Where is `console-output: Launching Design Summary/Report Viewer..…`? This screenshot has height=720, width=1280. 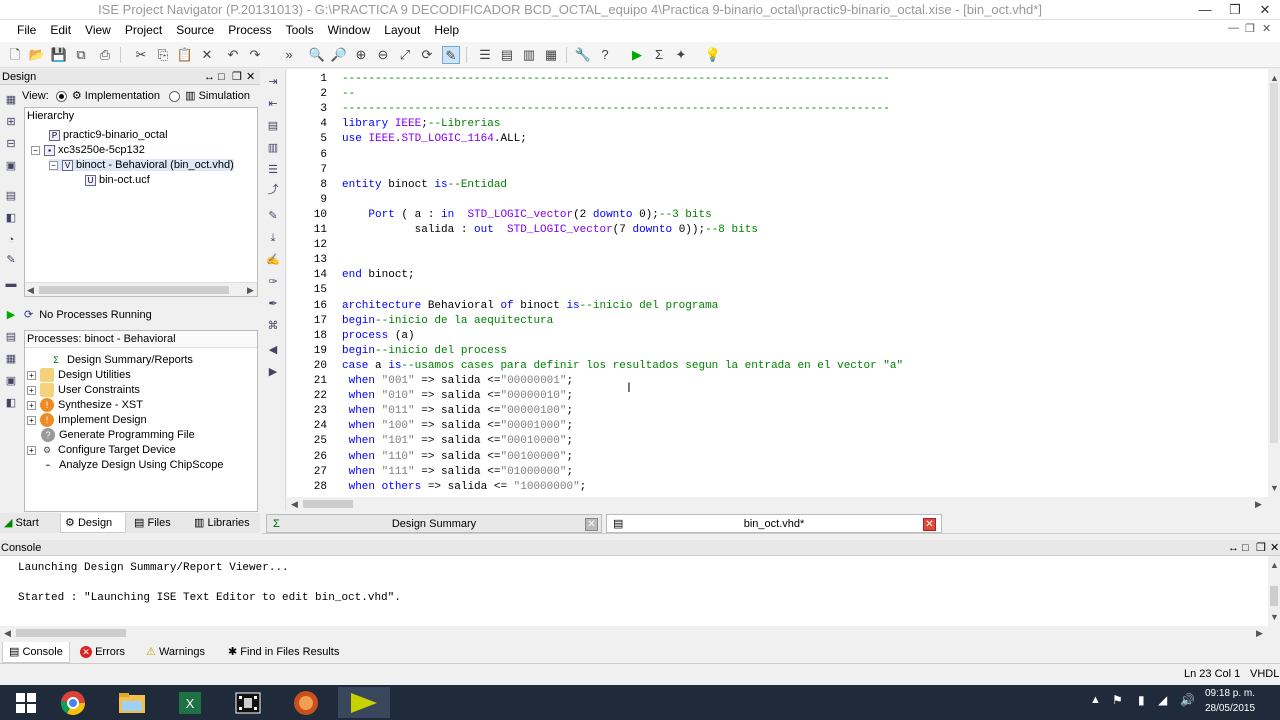
console-output: Launching Design Summary/Report Viewer..… is located at coordinates (634, 591).